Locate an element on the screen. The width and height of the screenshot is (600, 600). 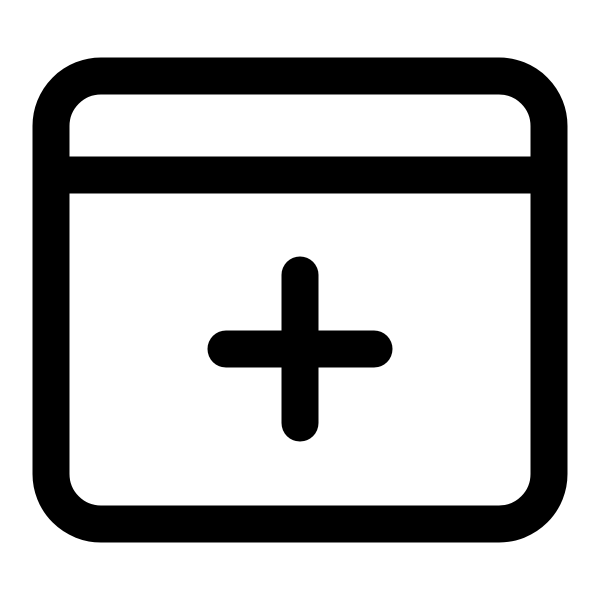
plus-icon is located at coordinates (300, 349).